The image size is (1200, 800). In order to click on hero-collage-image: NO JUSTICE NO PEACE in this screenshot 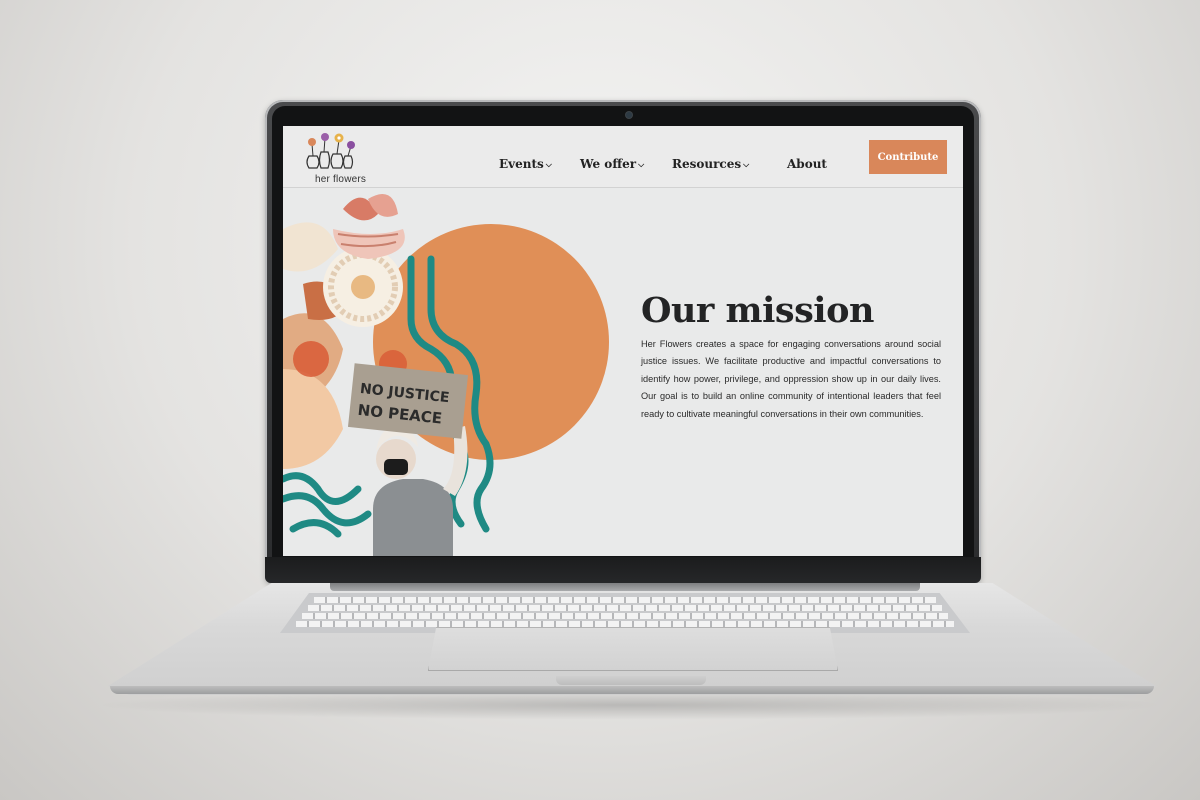, I will do `click(453, 372)`.